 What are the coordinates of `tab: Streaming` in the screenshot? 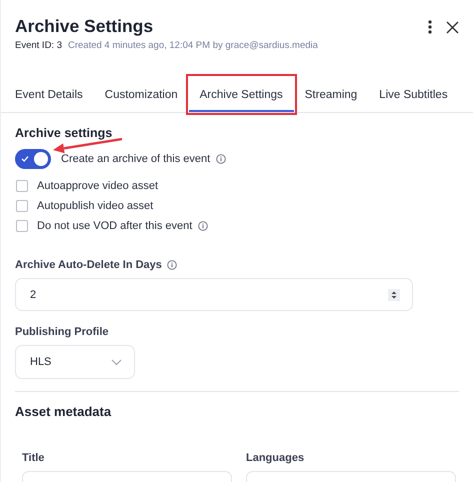 It's located at (331, 97).